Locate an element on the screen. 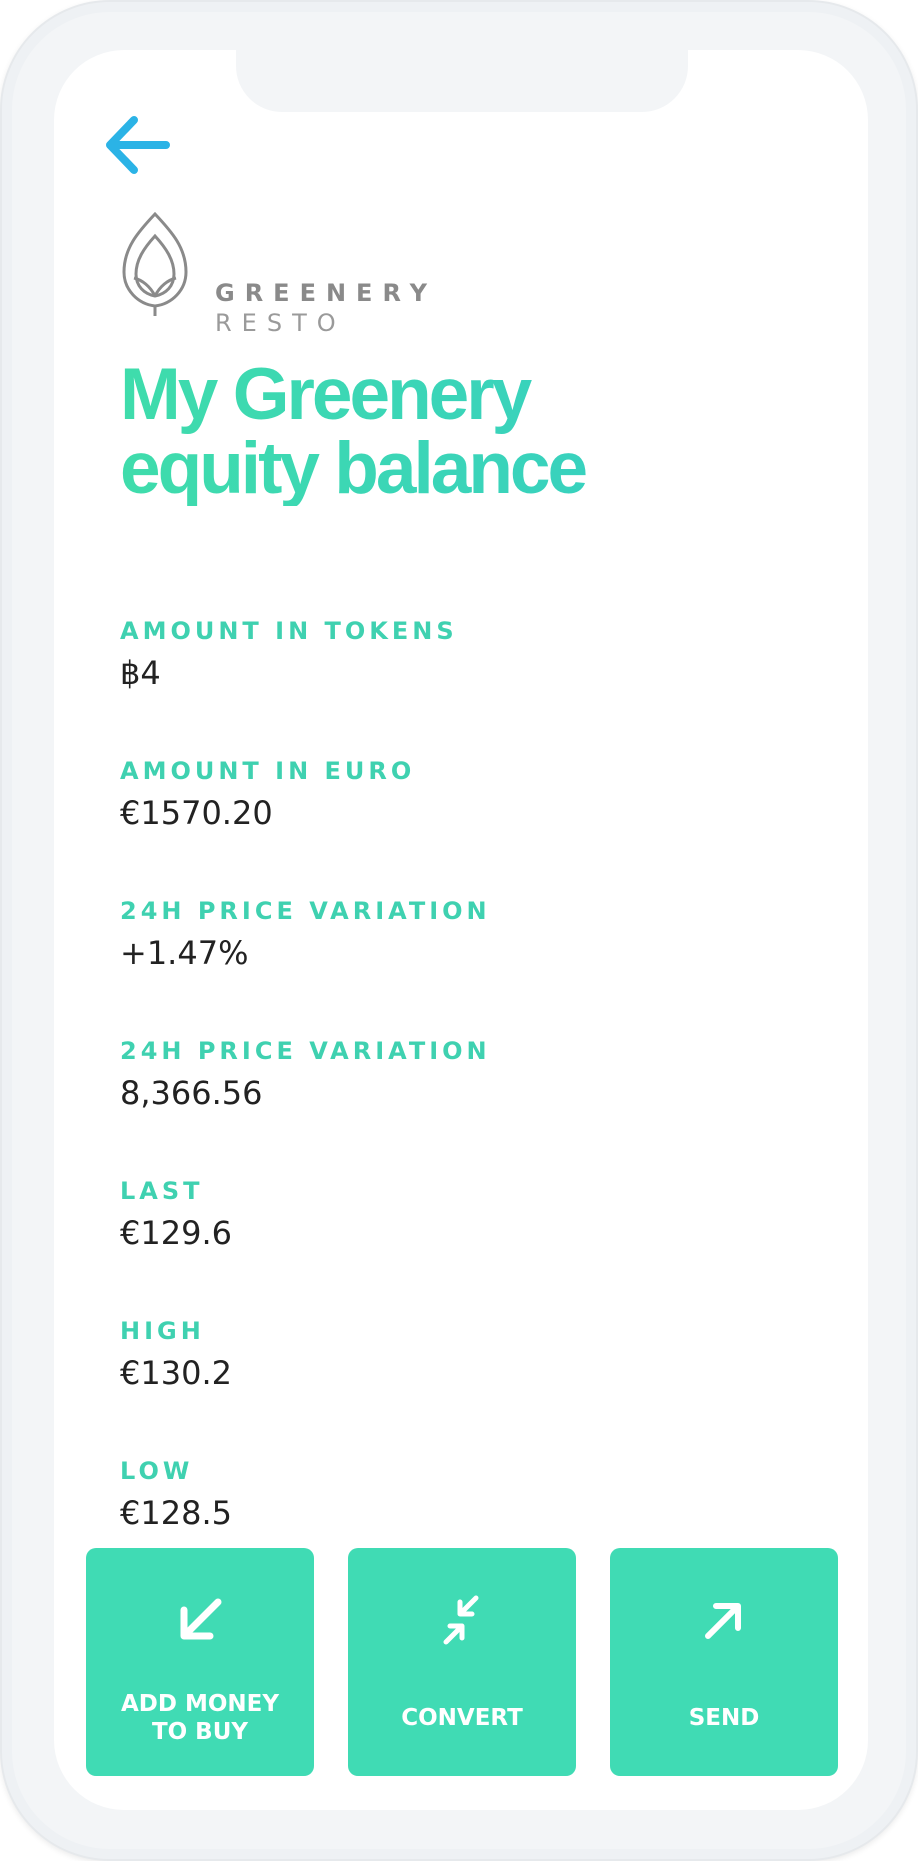 The height and width of the screenshot is (1861, 918). stat-amount-tokens: AMOUNT IN TOKENS ฿4 is located at coordinates (470, 685).